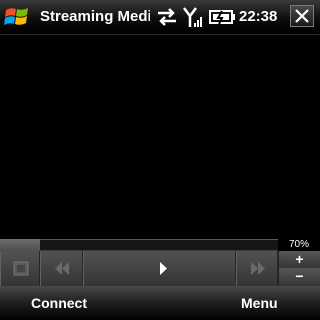 The width and height of the screenshot is (320, 320). I want to click on close-icon, so click(302, 16).